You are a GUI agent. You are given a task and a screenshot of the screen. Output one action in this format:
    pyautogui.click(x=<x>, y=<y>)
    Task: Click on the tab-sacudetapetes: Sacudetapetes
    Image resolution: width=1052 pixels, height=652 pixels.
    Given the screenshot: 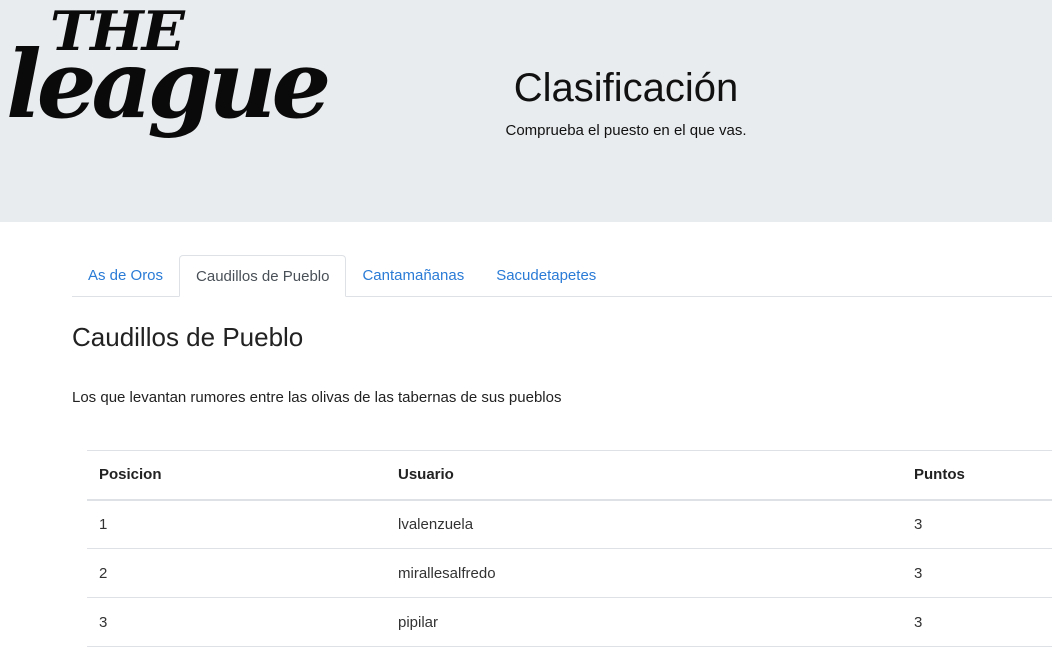 What is the action you would take?
    pyautogui.click(x=546, y=275)
    